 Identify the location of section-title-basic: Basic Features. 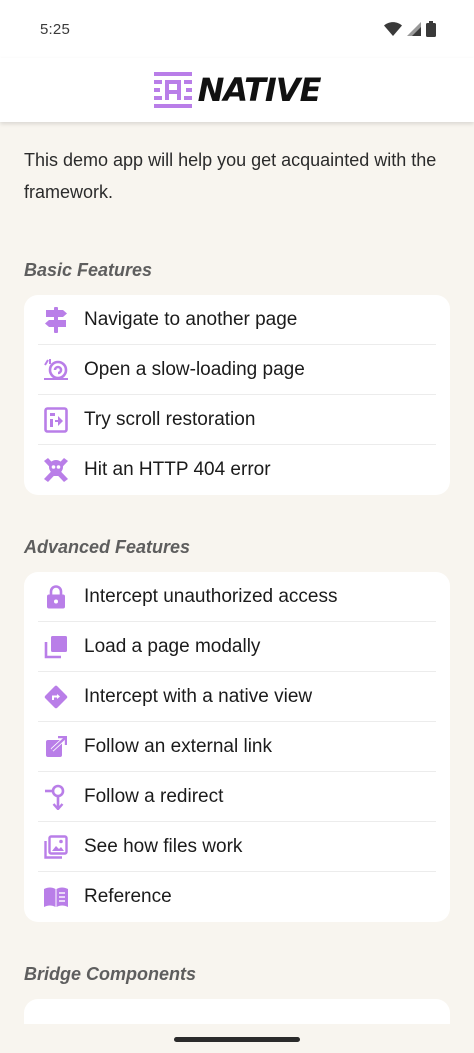
(88, 270).